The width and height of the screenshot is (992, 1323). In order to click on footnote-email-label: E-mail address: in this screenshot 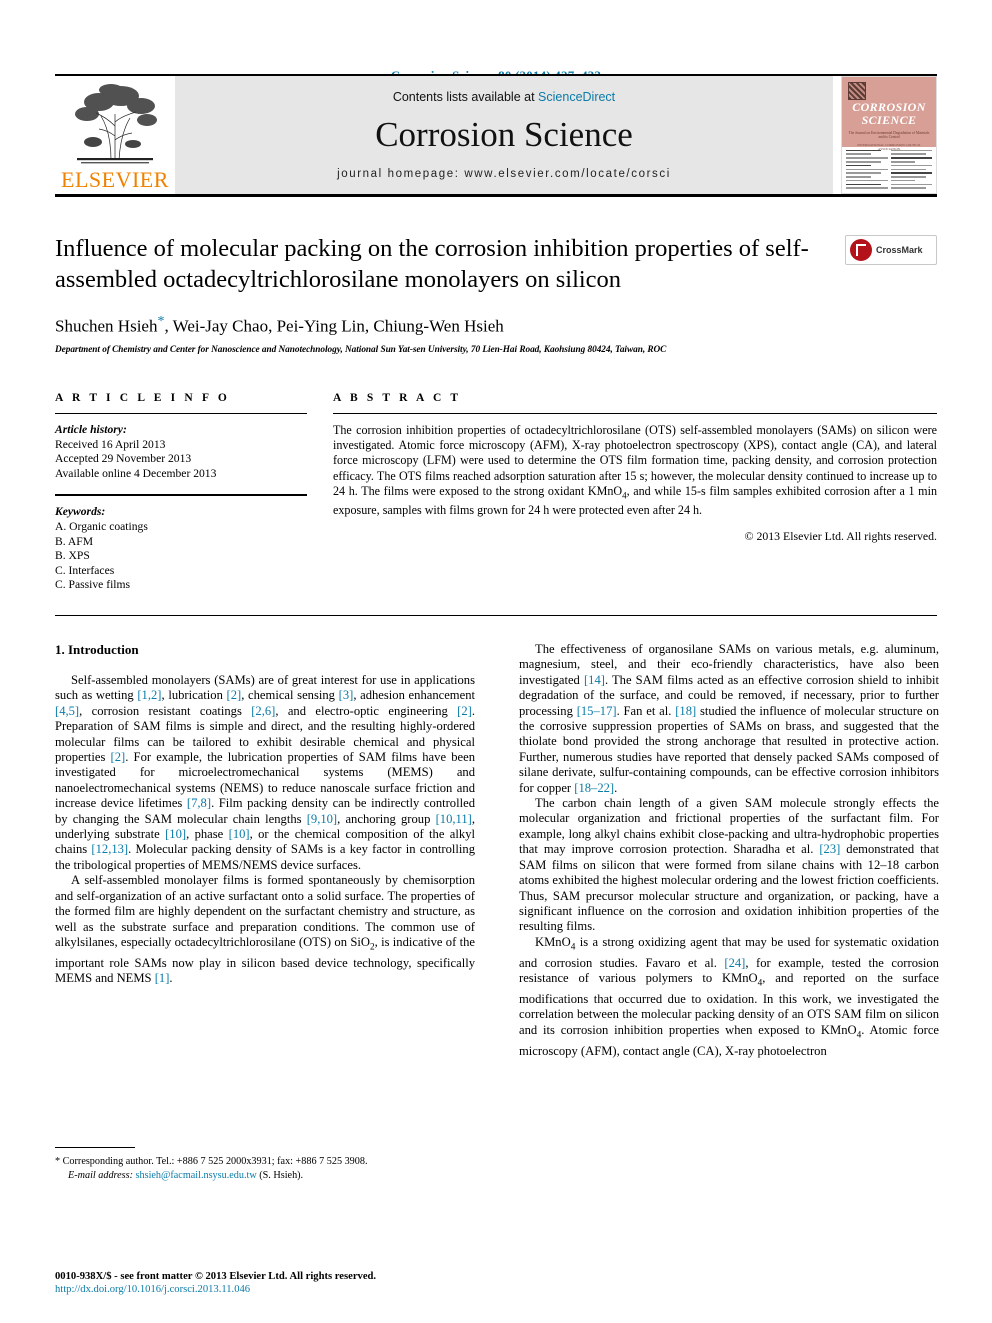, I will do `click(100, 1175)`.